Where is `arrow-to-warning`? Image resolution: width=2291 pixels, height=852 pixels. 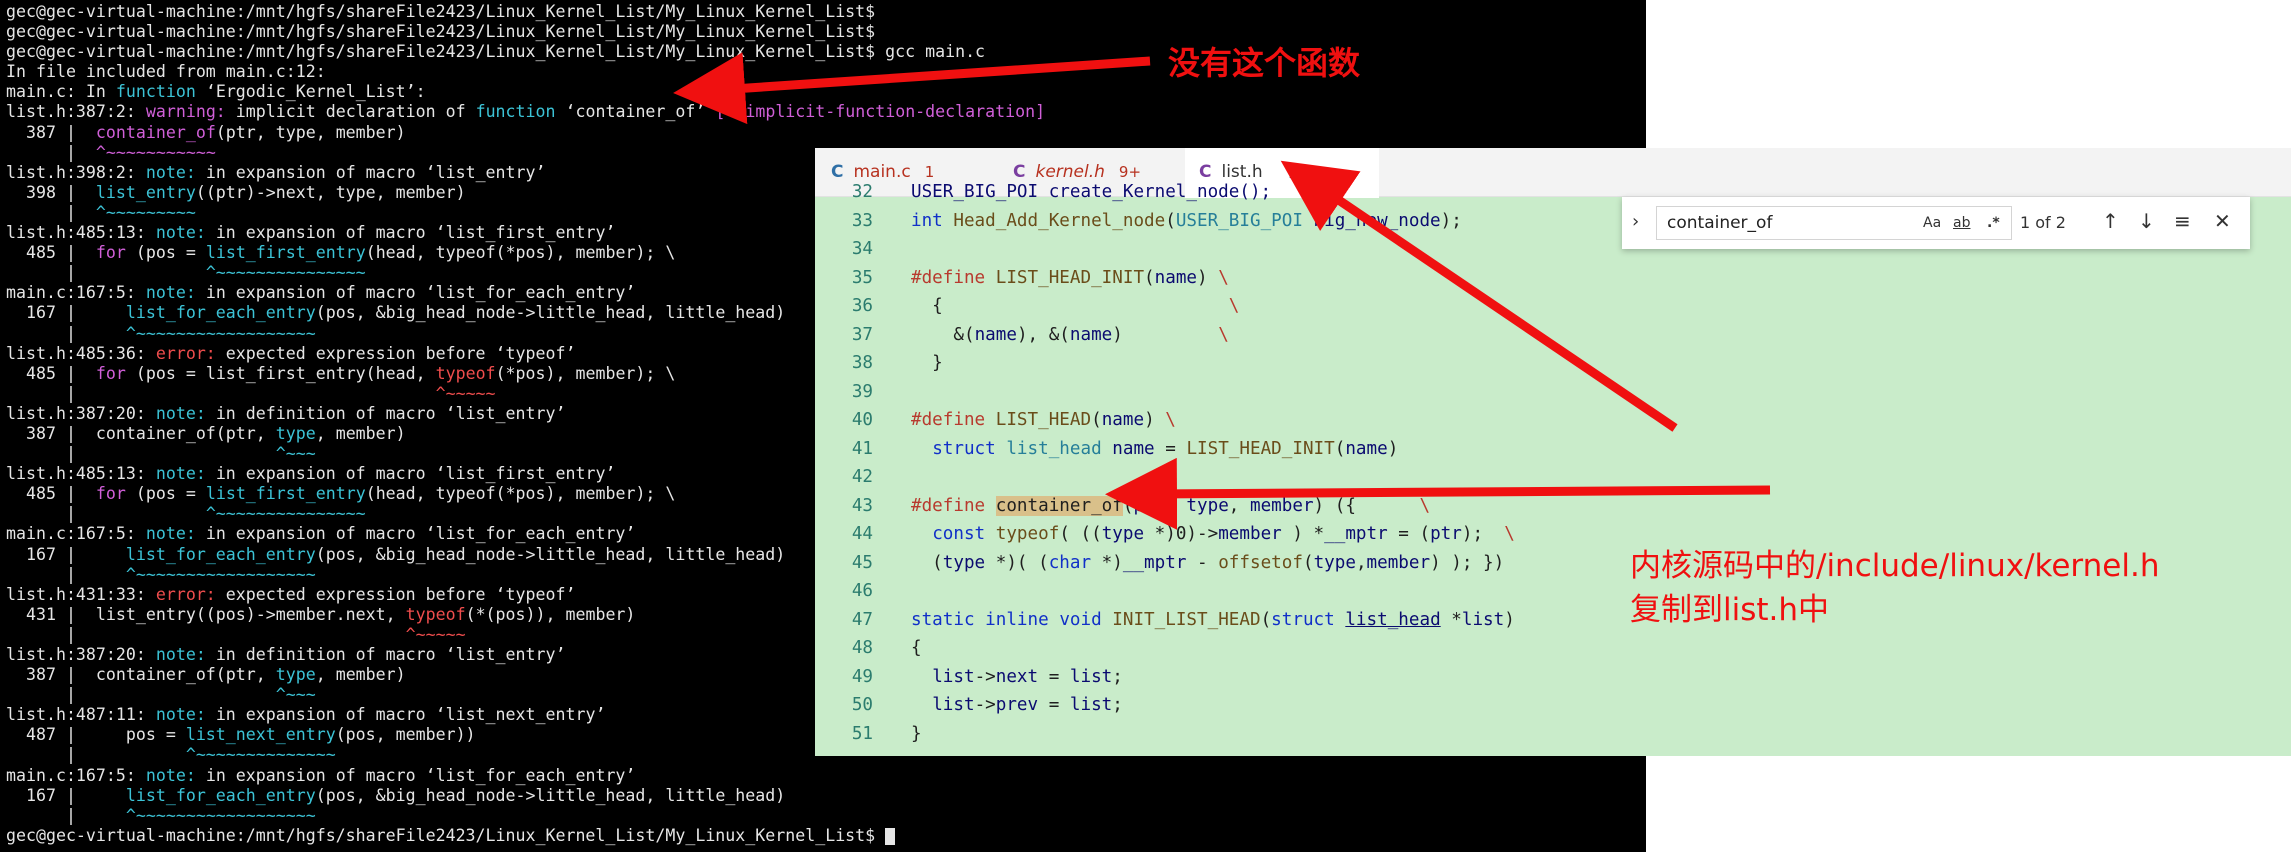
arrow-to-warning is located at coordinates (912, 88).